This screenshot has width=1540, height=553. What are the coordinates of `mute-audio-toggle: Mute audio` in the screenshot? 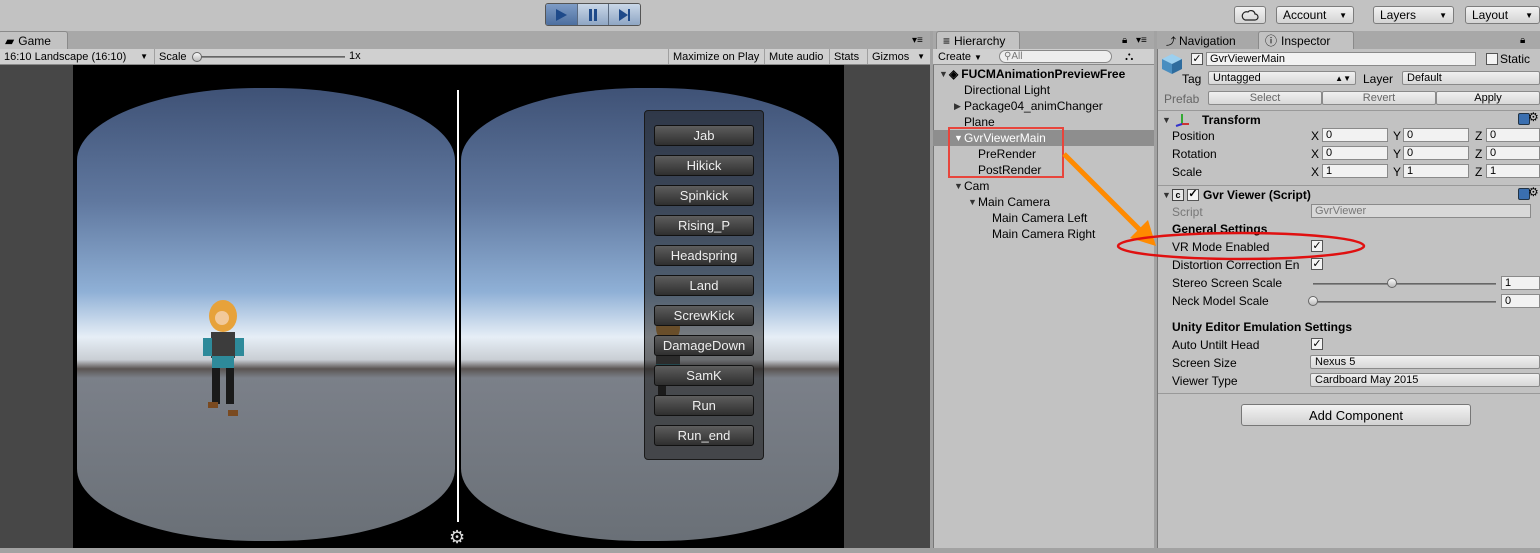 It's located at (796, 56).